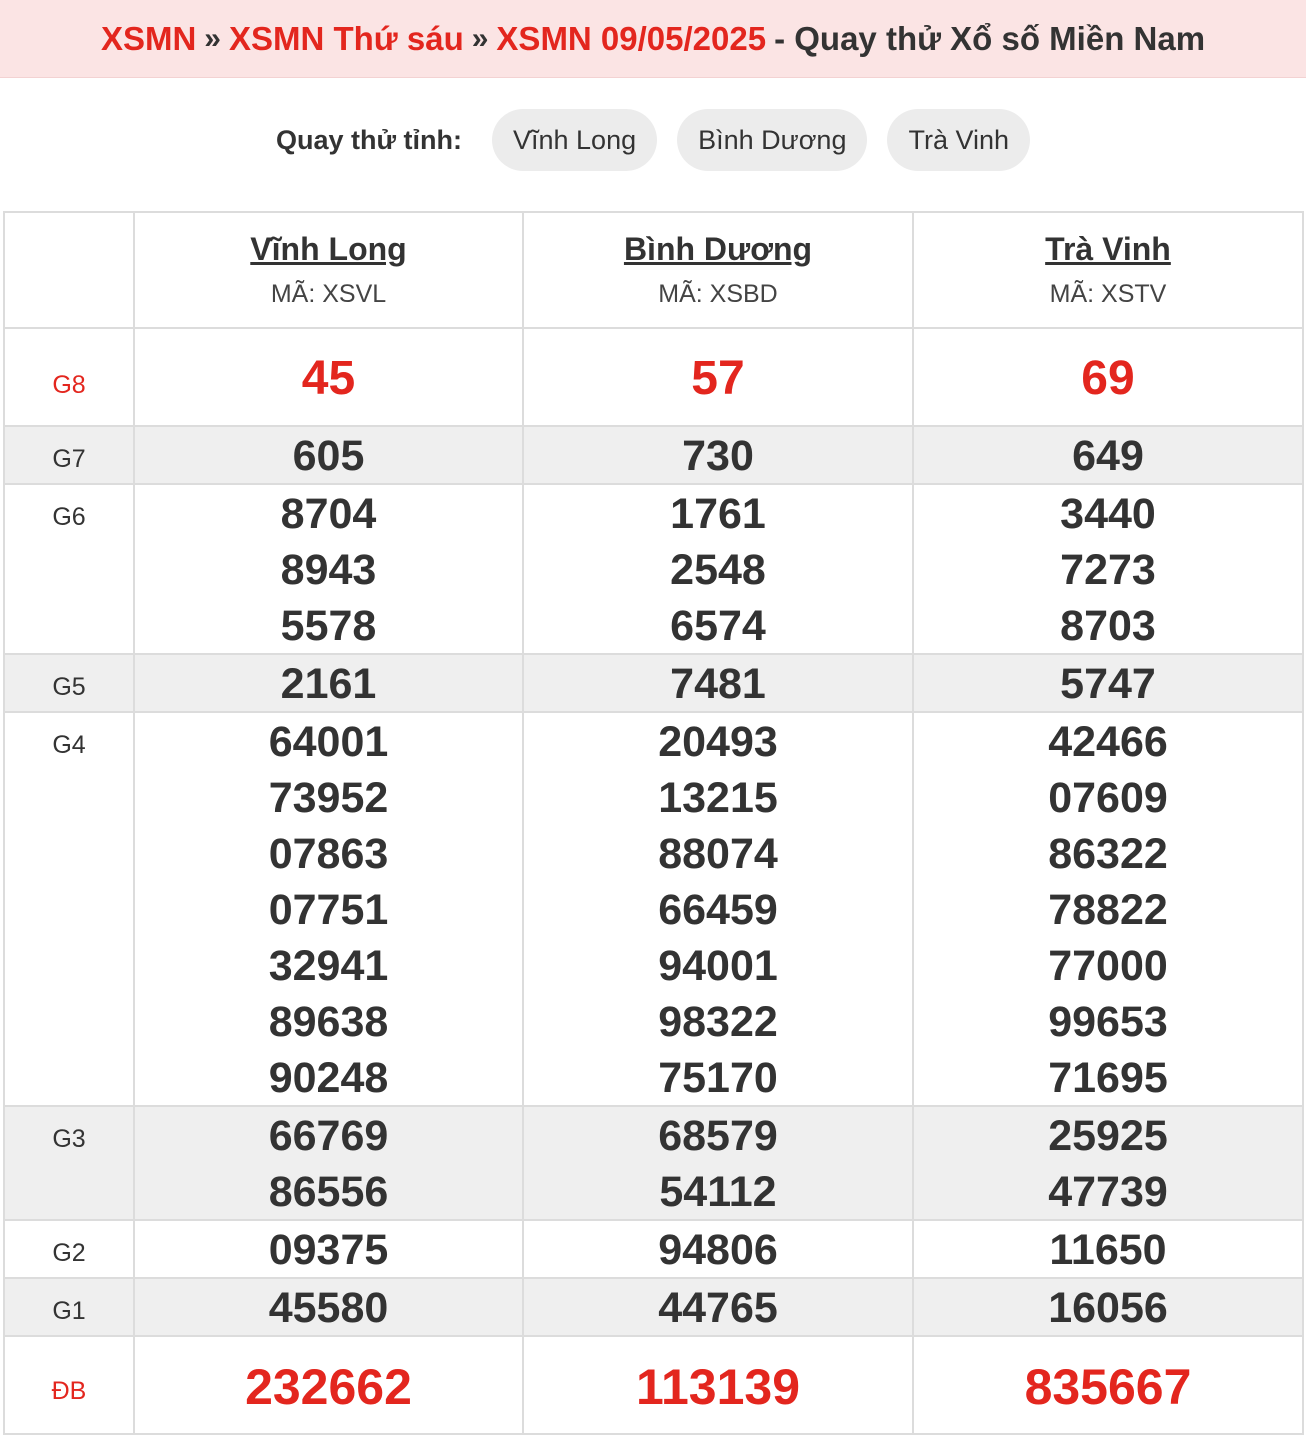 The image size is (1306, 1437). What do you see at coordinates (718, 1136) in the screenshot?
I see `prize-number: 68579` at bounding box center [718, 1136].